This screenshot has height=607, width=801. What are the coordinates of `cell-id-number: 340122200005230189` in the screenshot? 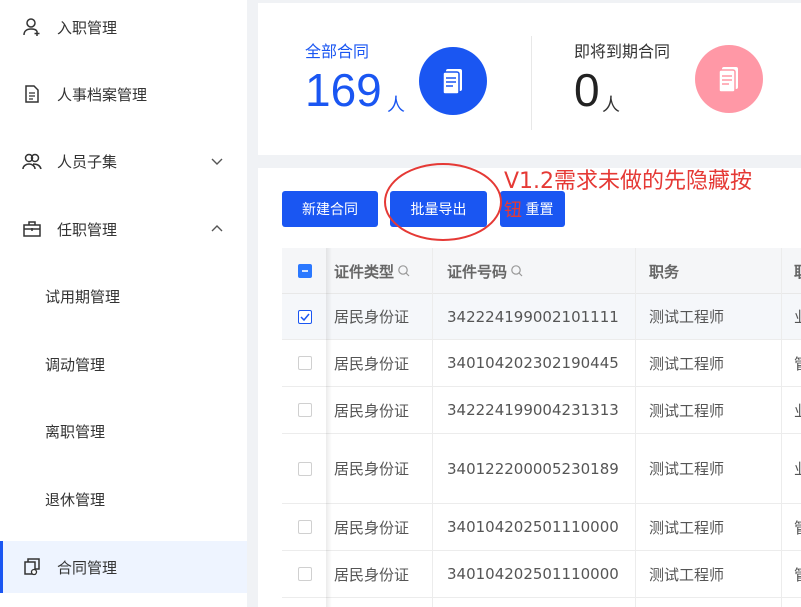 It's located at (533, 468).